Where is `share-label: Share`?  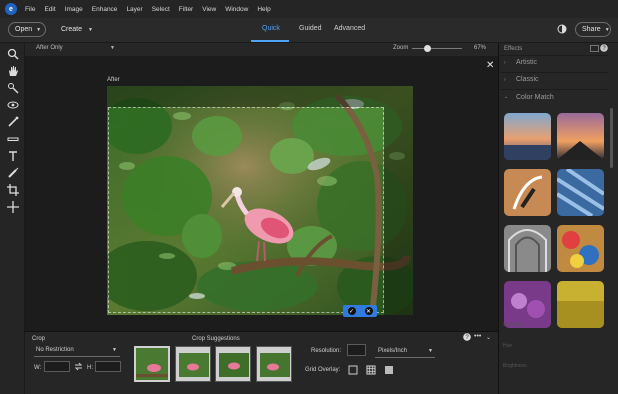 share-label: Share is located at coordinates (591, 29).